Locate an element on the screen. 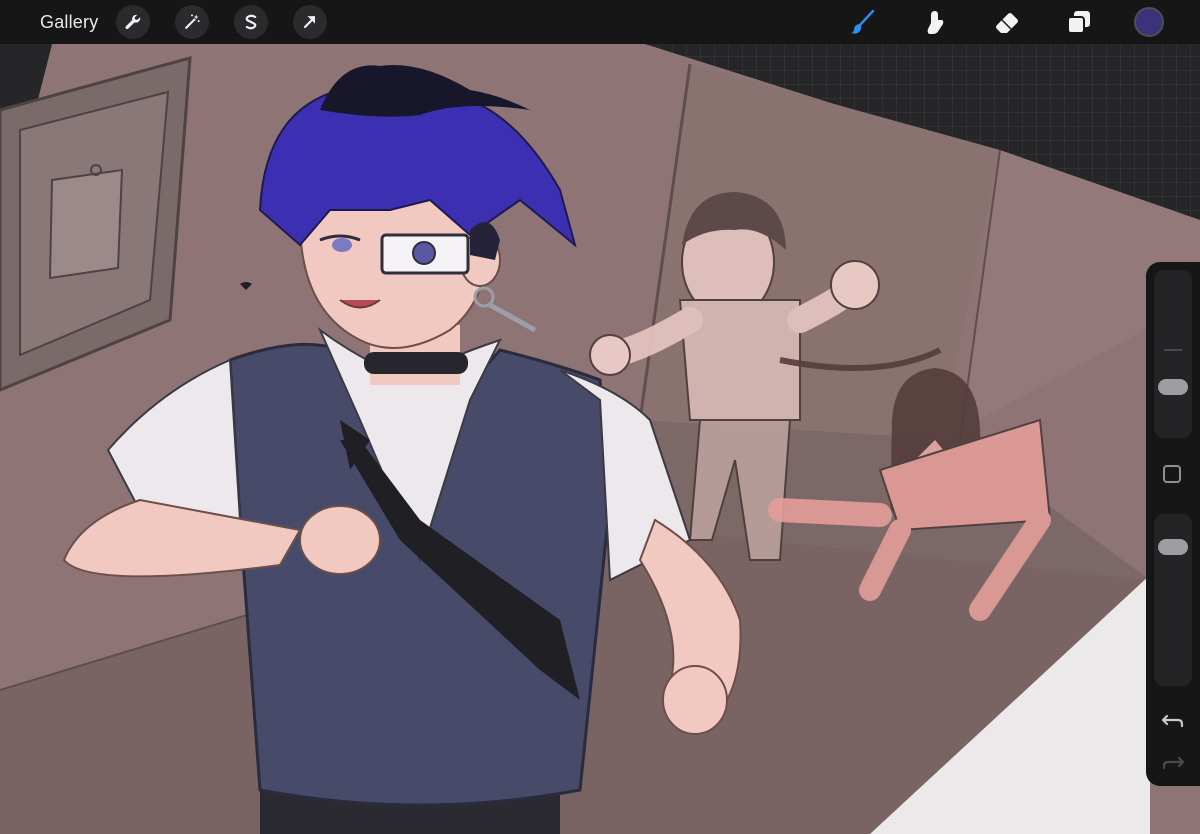 The width and height of the screenshot is (1200, 834). brush-size-thumb is located at coordinates (1173, 387).